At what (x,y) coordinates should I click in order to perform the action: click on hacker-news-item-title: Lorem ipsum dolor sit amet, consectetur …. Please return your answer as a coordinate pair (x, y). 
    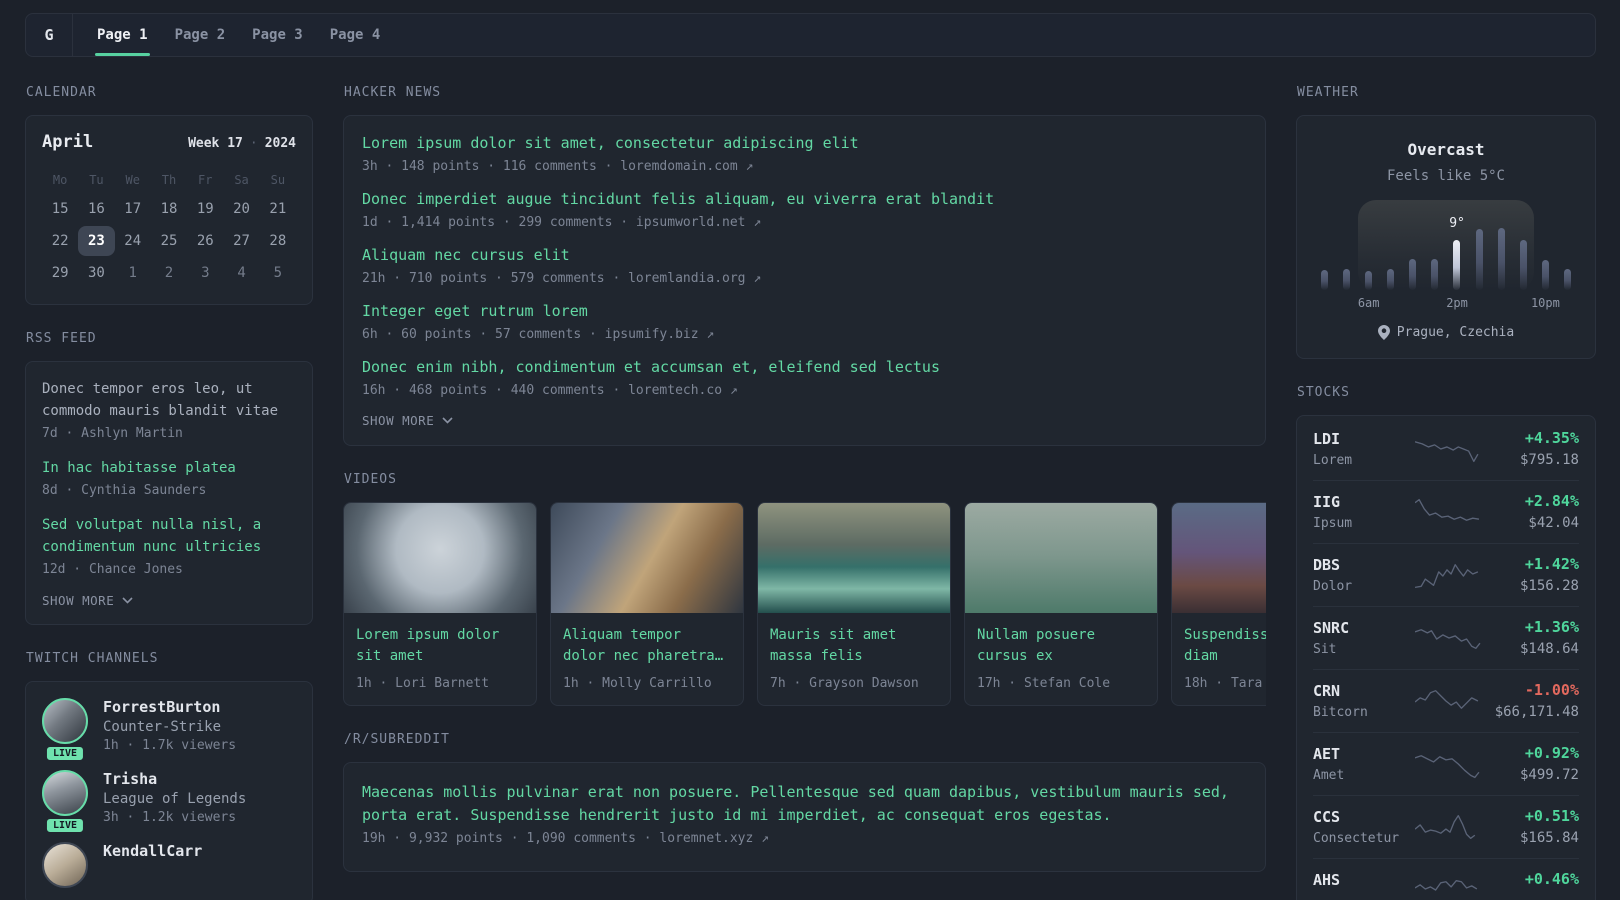
    Looking at the image, I should click on (804, 143).